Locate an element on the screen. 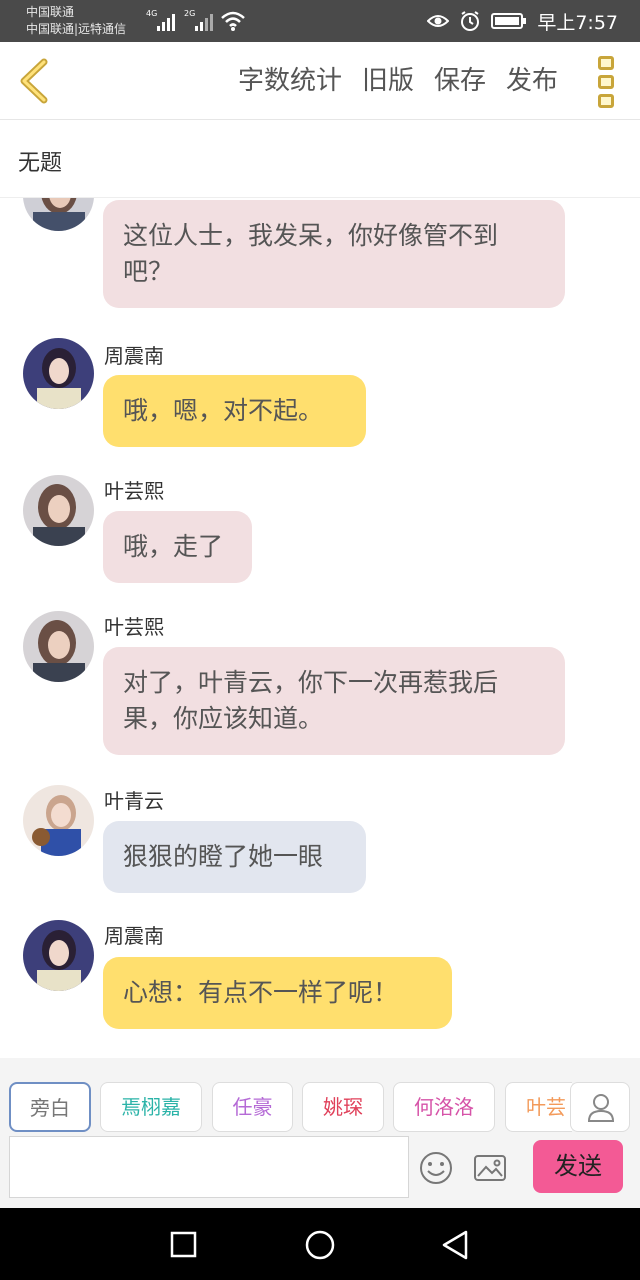  role-label: 姚琛 is located at coordinates (343, 1107).